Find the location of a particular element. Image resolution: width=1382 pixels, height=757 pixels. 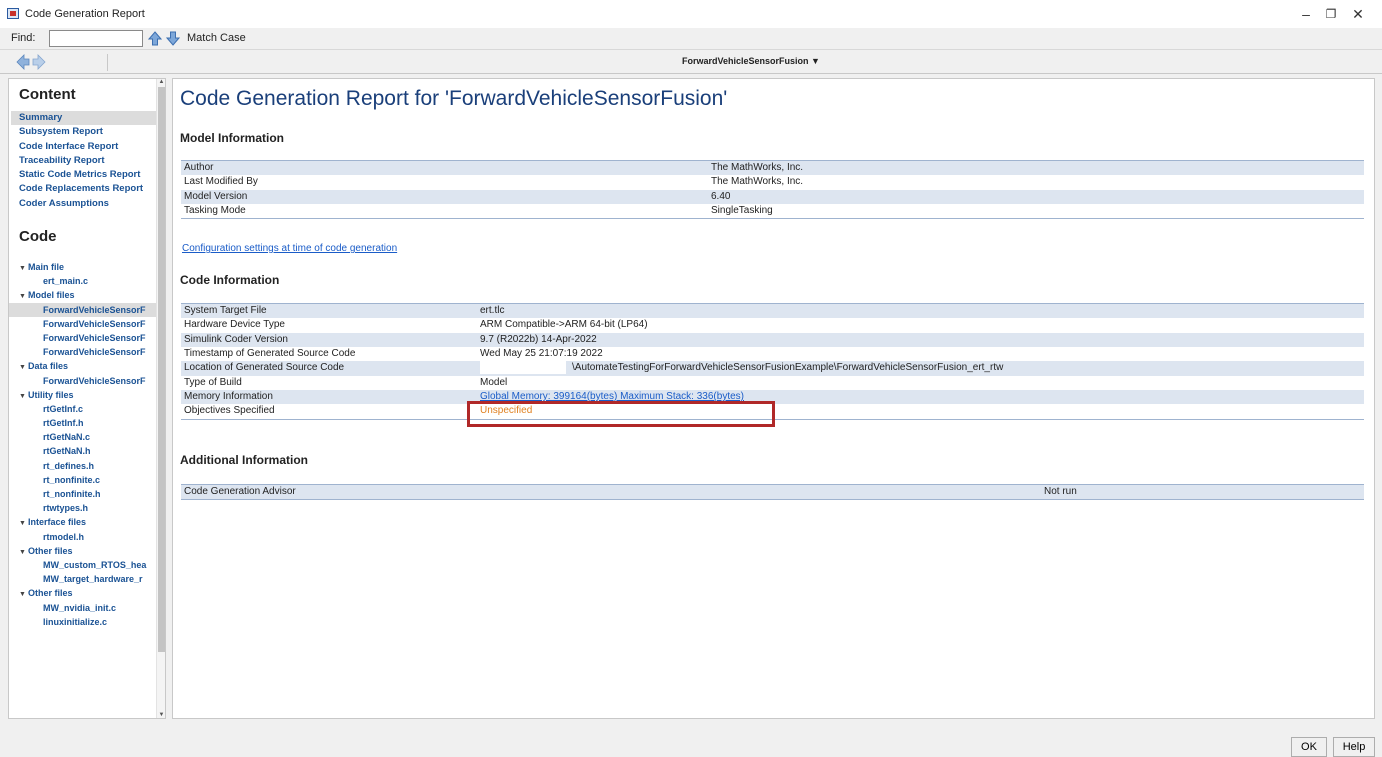

code-heading: Code is located at coordinates (38, 236).